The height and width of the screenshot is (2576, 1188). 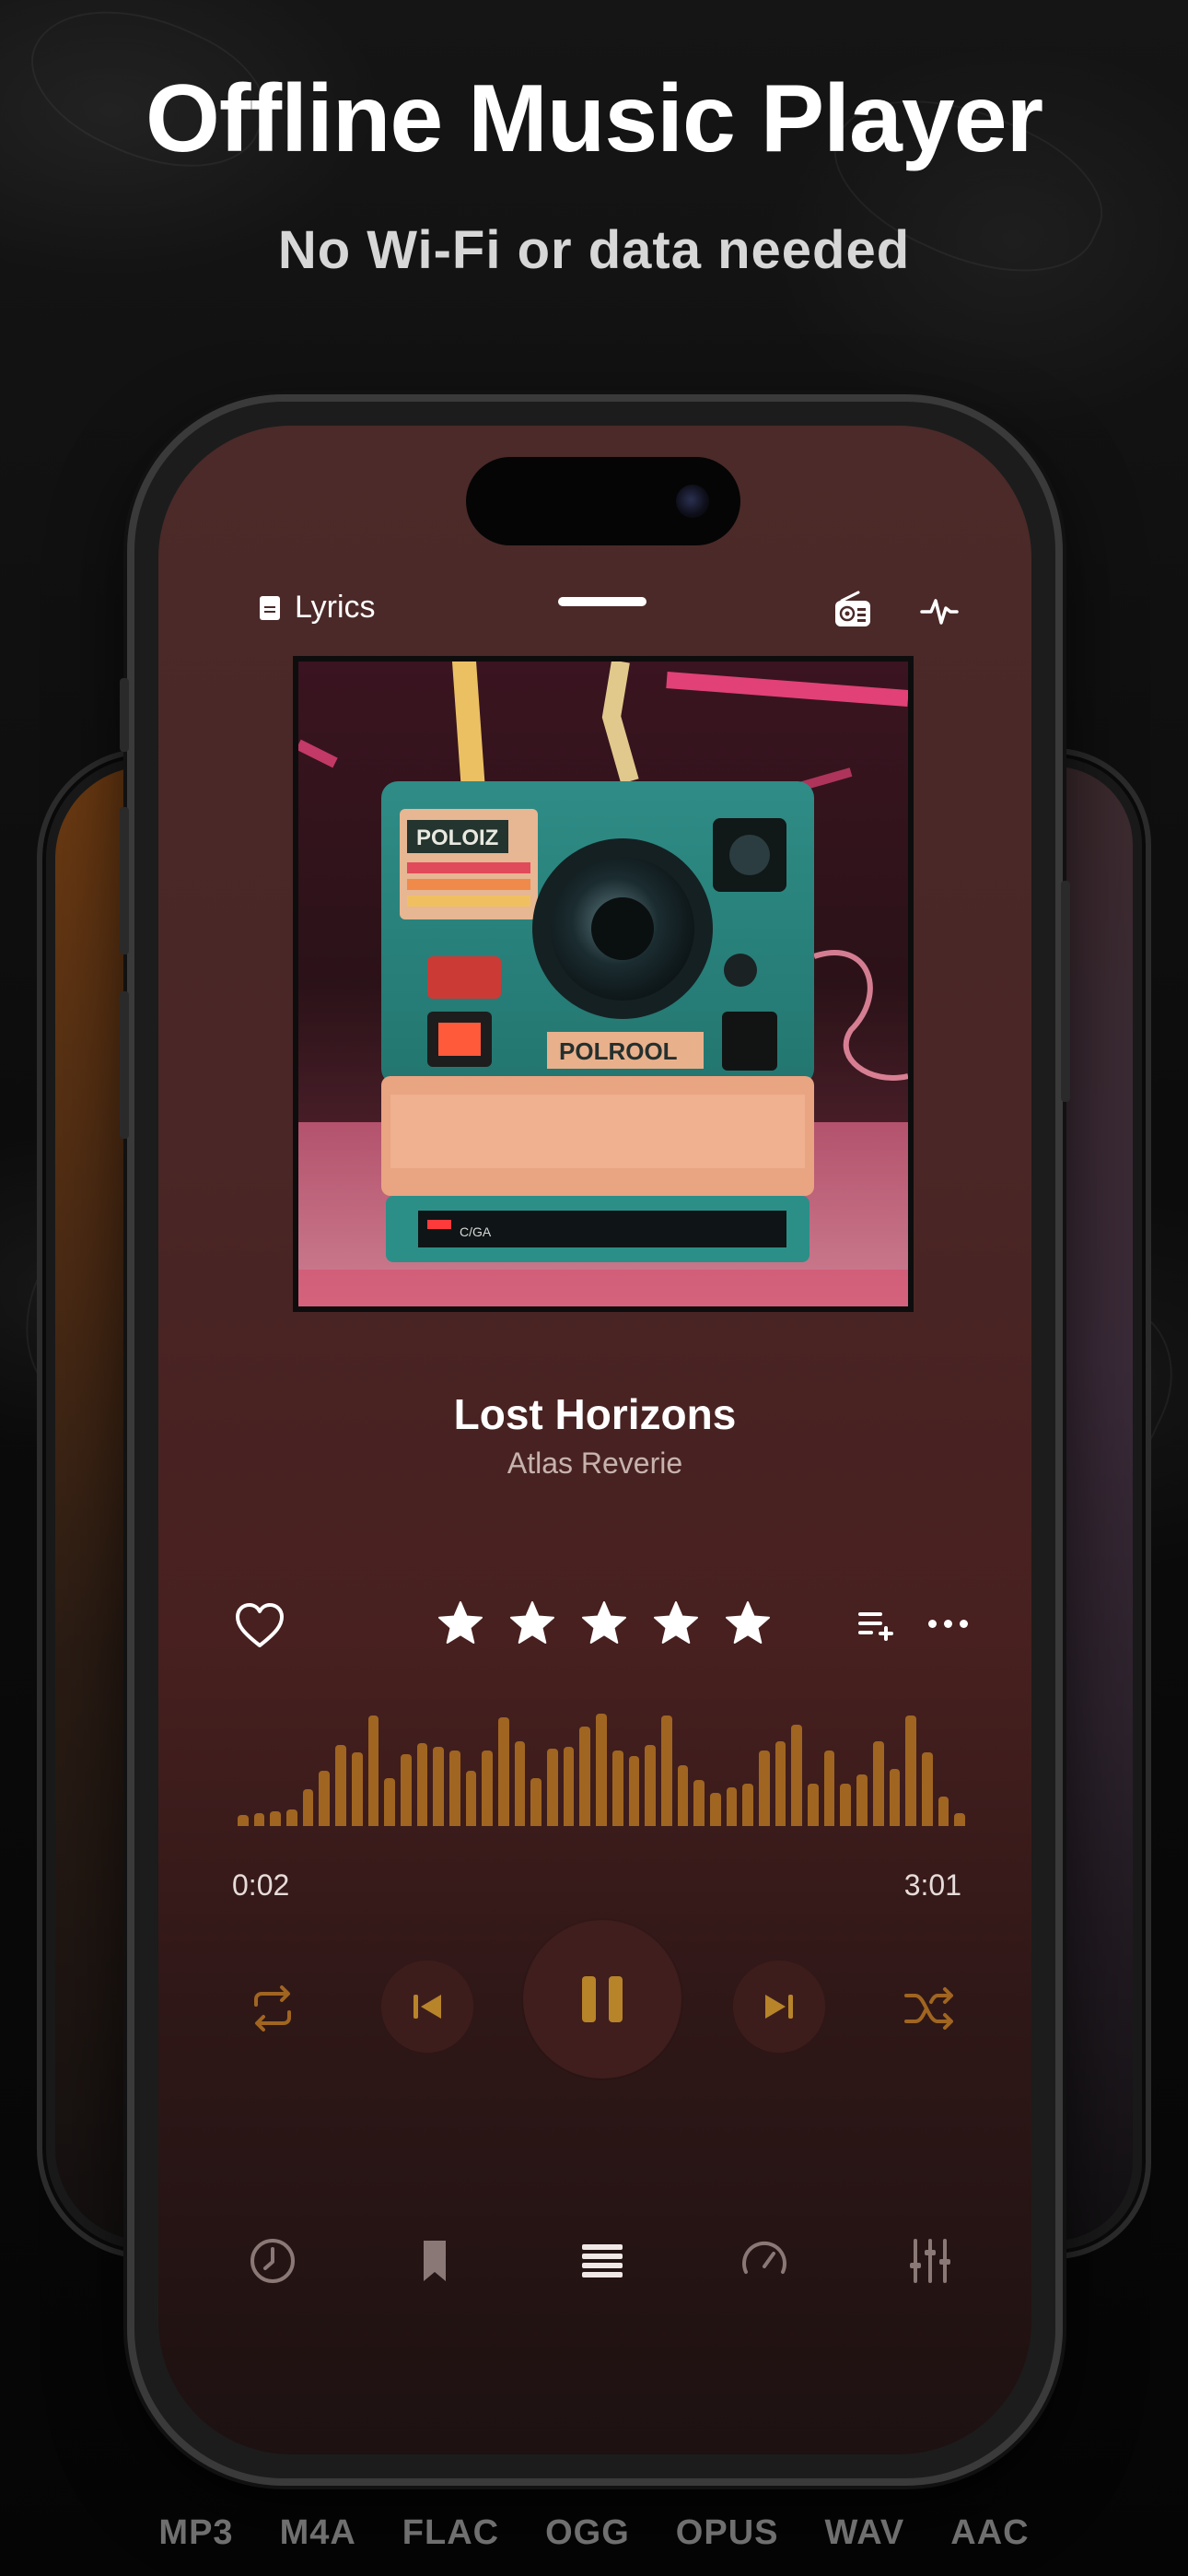 What do you see at coordinates (261, 1885) in the screenshot?
I see `elapsed-time: 0:02` at bounding box center [261, 1885].